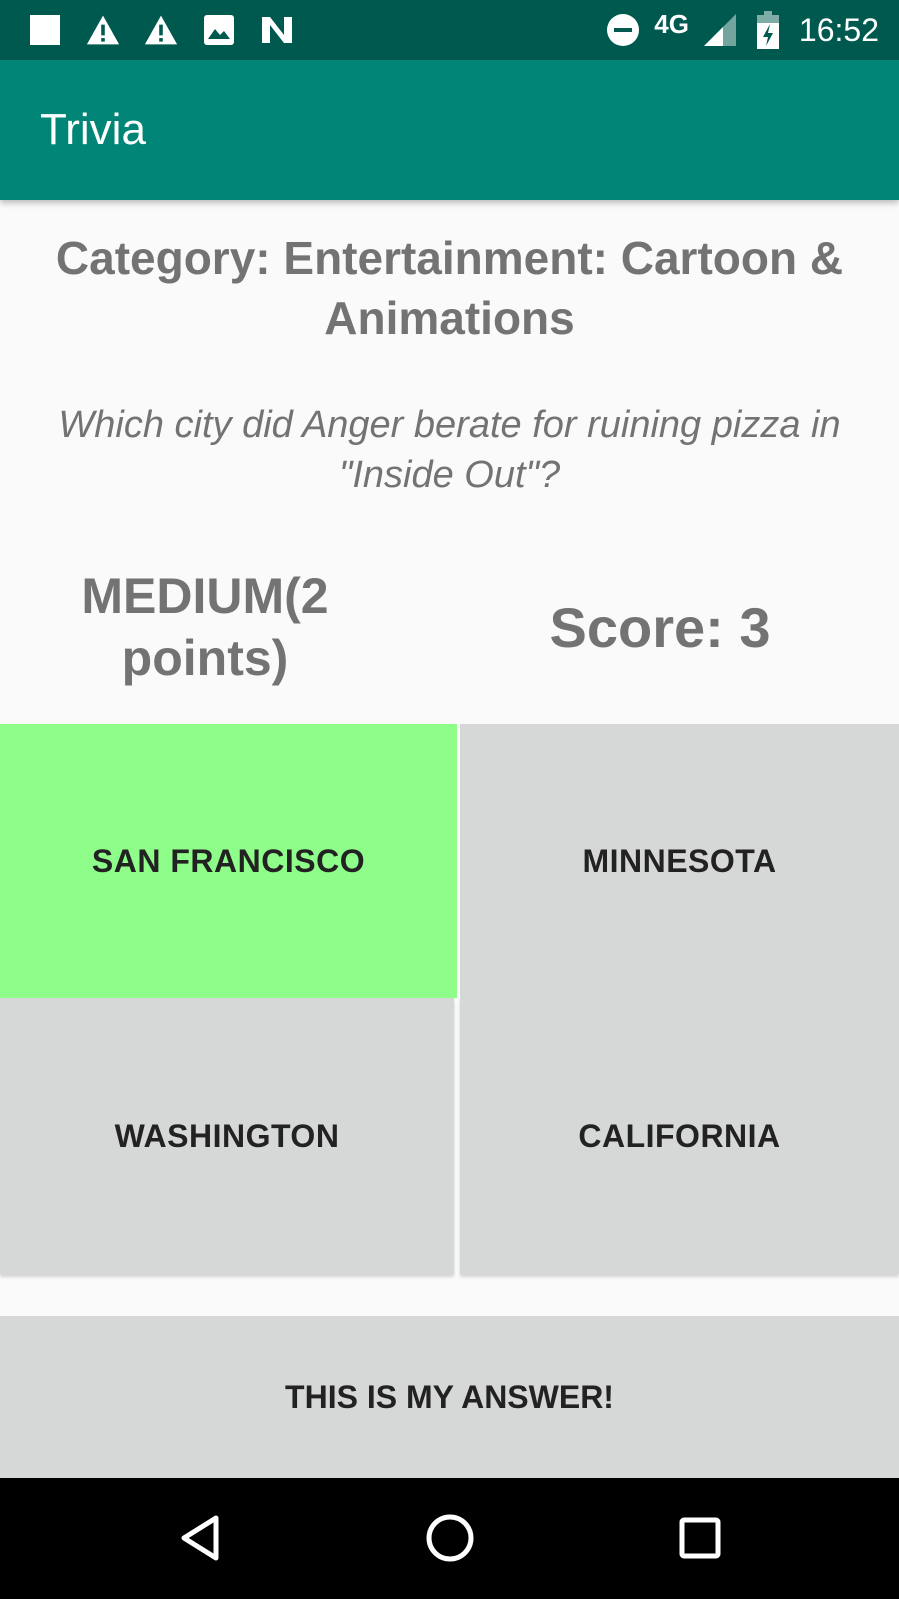  What do you see at coordinates (45, 30) in the screenshot?
I see `square-notification-icon` at bounding box center [45, 30].